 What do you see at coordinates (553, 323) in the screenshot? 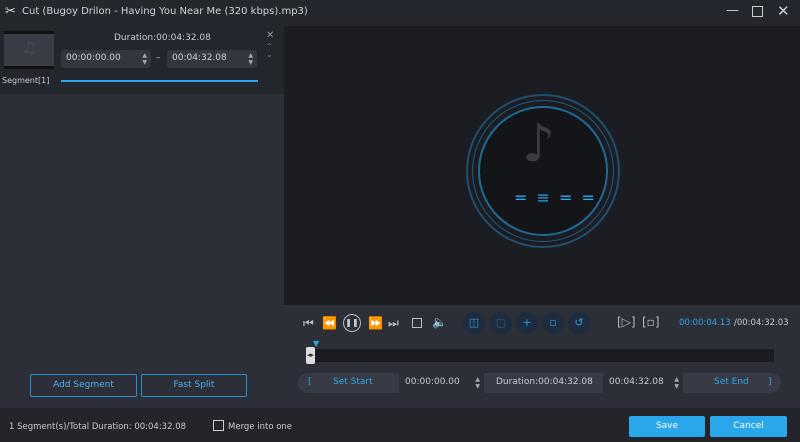
I see `crop-icon: ▫` at bounding box center [553, 323].